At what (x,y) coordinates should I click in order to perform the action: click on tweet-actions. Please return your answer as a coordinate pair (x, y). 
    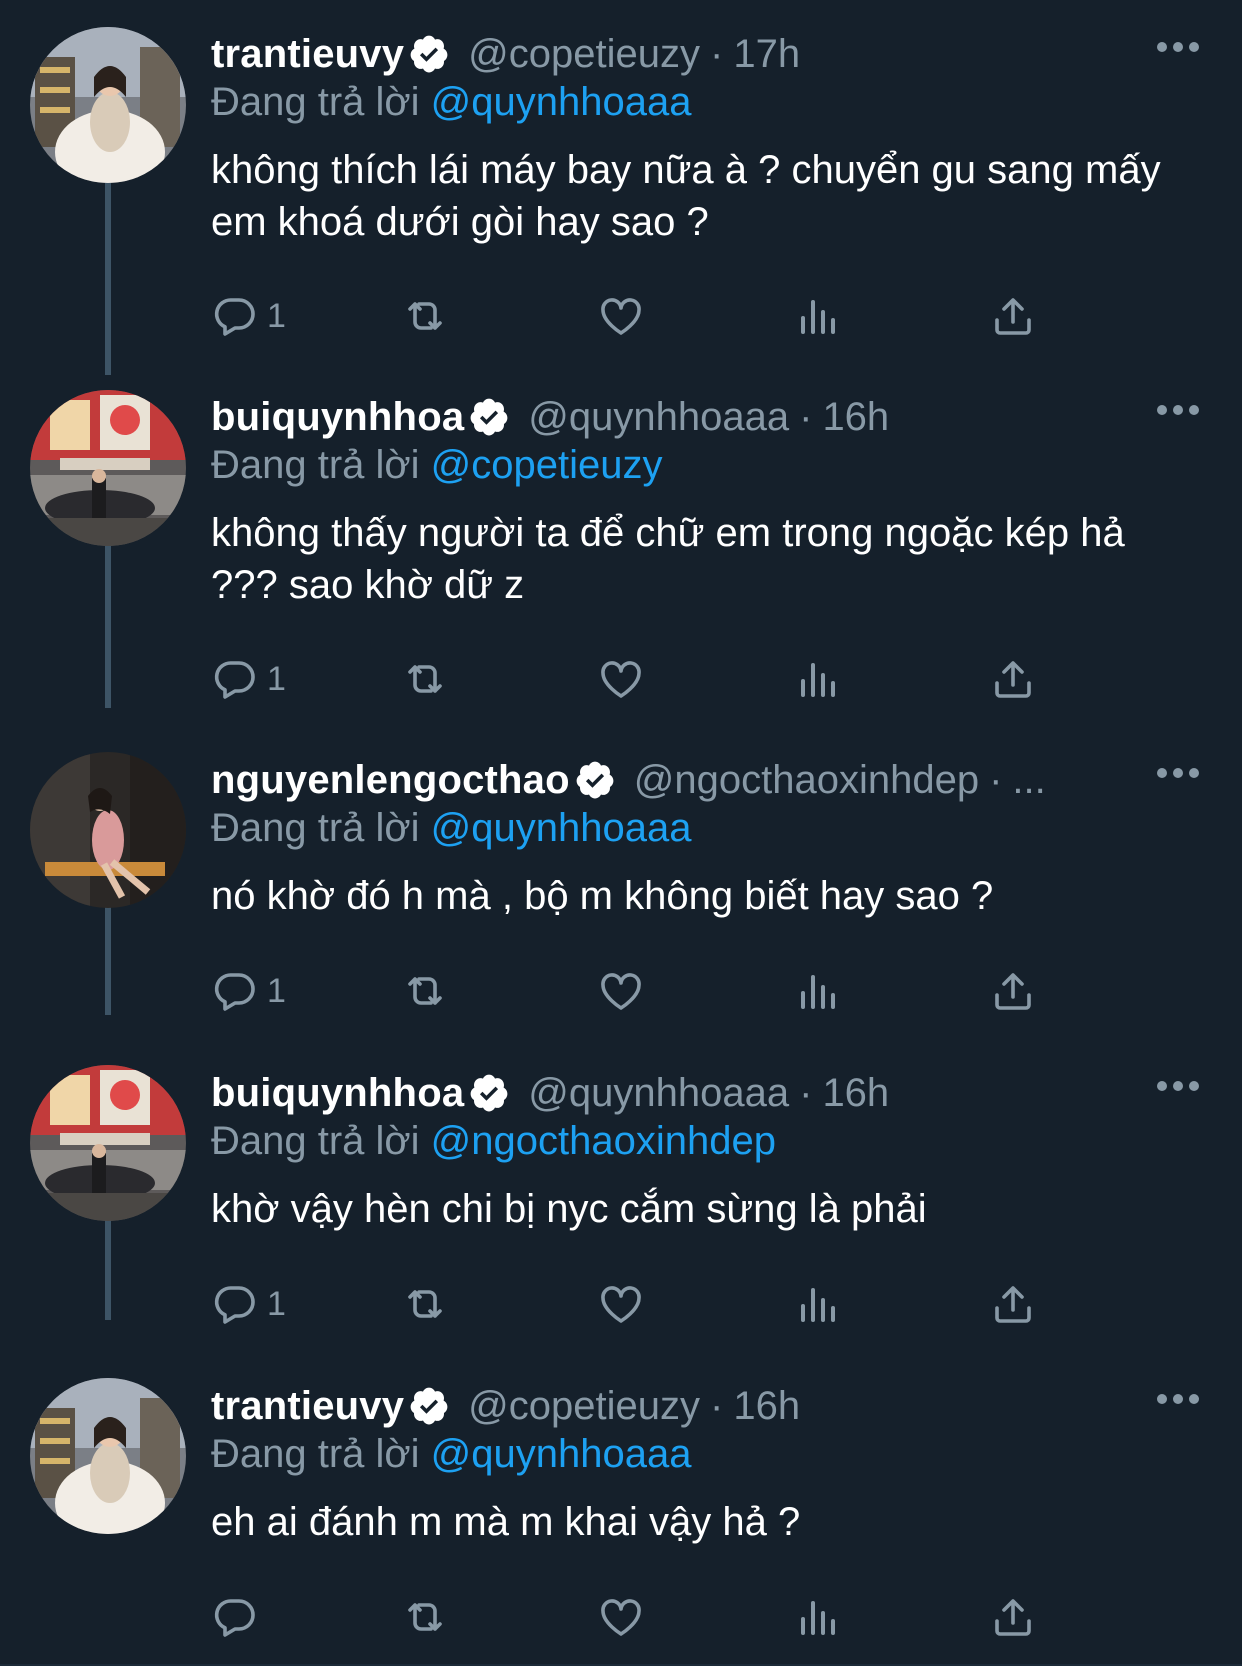
    Looking at the image, I should click on (651, 1617).